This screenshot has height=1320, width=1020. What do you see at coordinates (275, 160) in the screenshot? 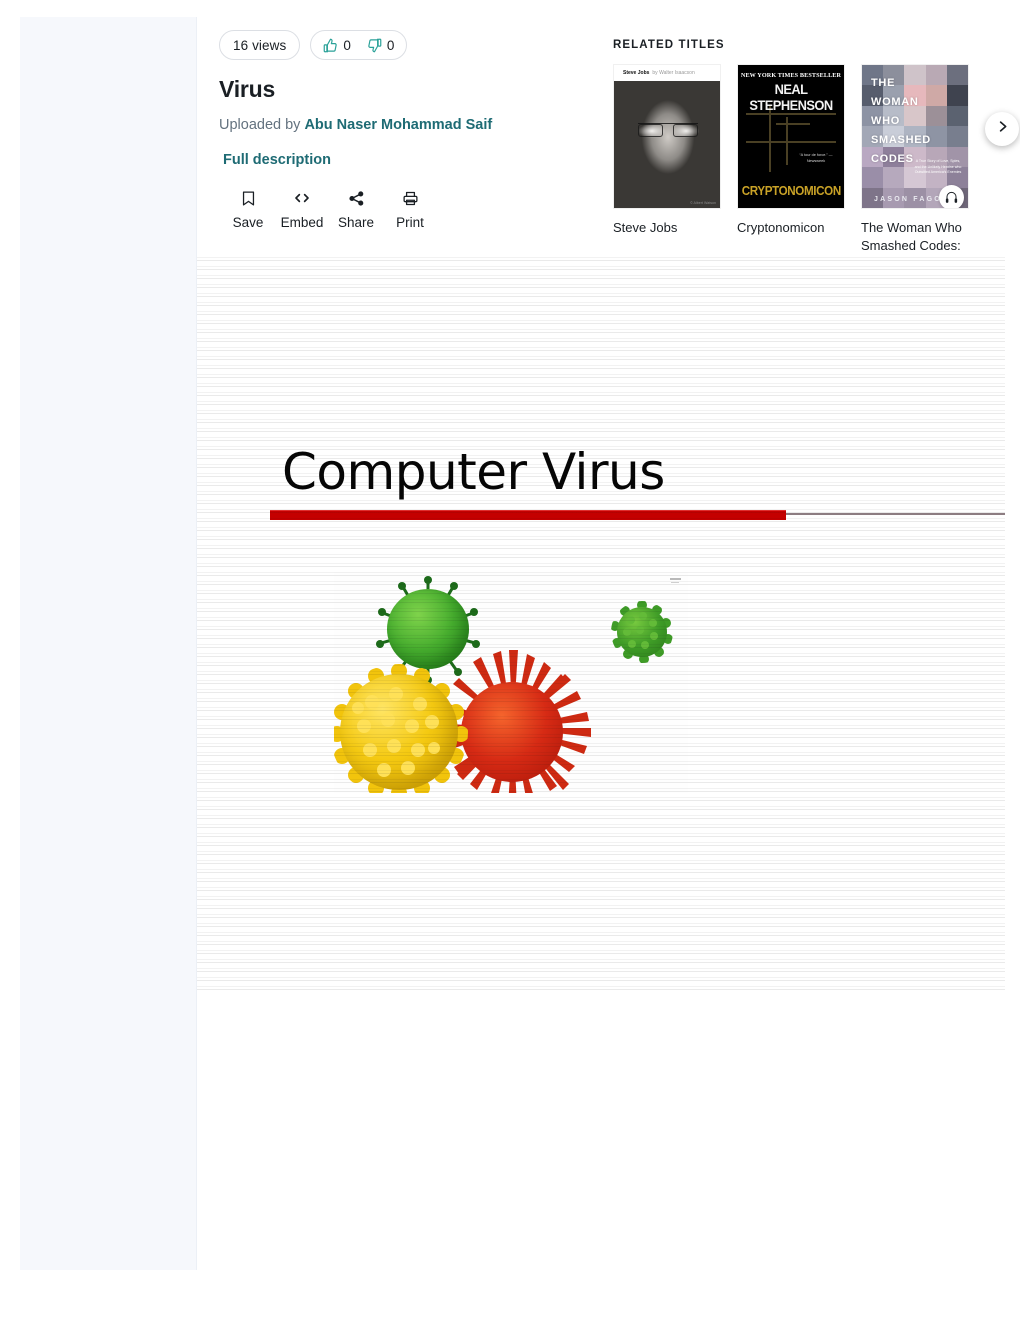
I see `full-description-link: Full description` at bounding box center [275, 160].